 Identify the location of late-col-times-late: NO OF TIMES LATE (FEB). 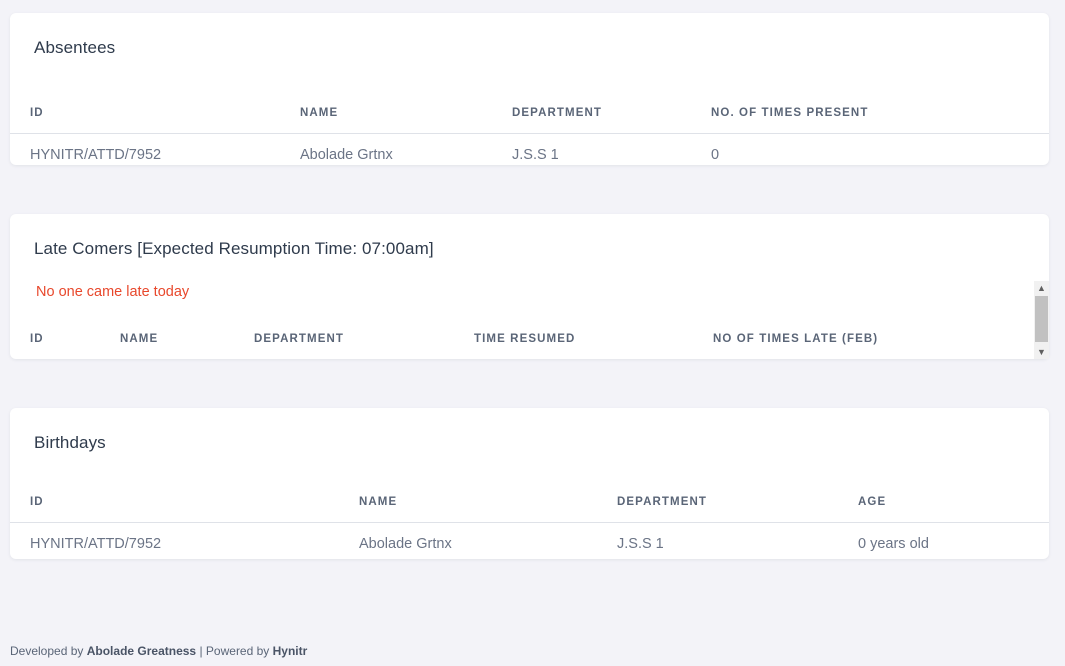
(796, 339).